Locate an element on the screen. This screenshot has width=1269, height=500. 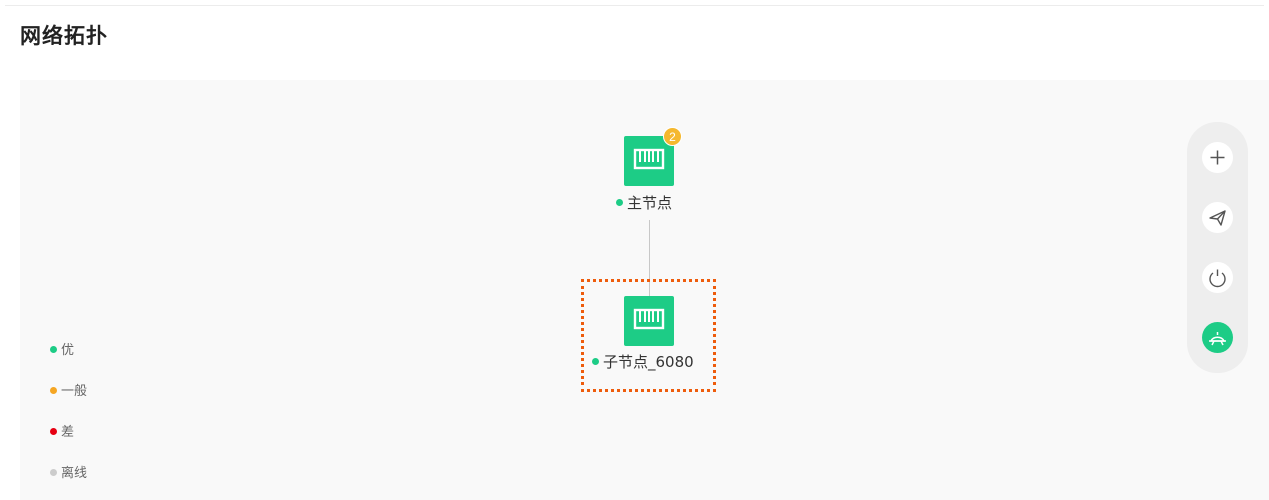
send-button is located at coordinates (1217, 217).